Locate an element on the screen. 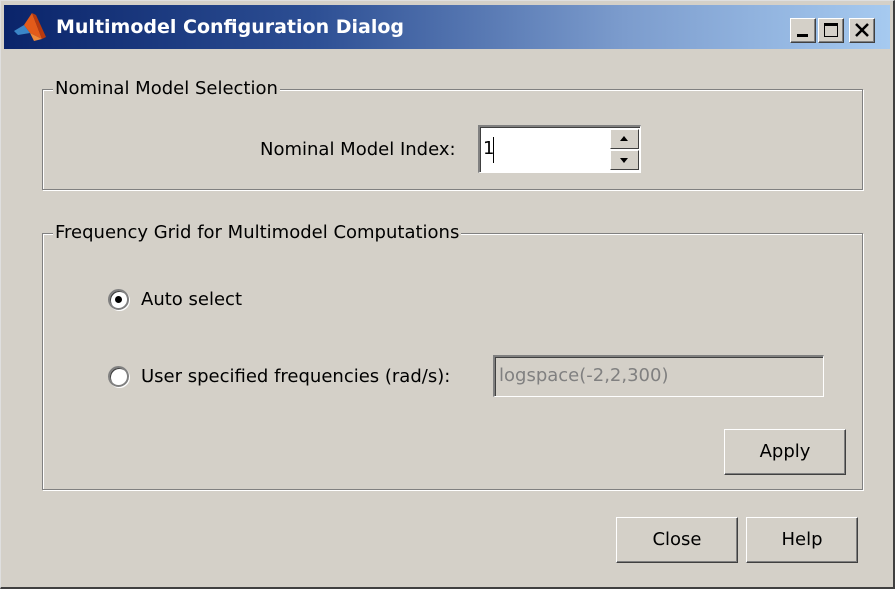 This screenshot has width=895, height=589. apply-button: Apply is located at coordinates (785, 452).